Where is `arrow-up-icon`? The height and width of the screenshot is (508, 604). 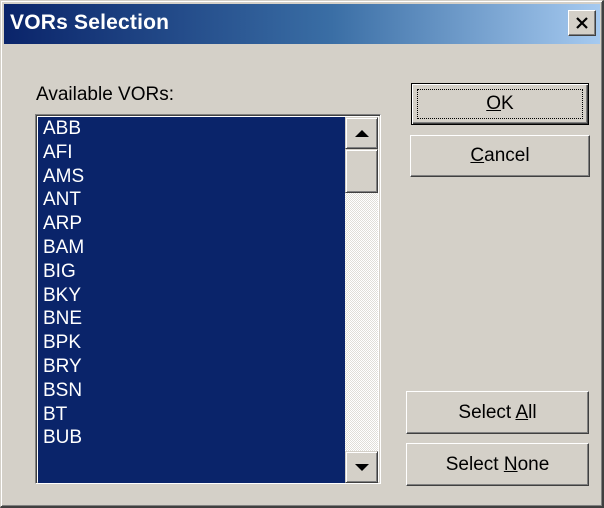
arrow-up-icon is located at coordinates (361, 133).